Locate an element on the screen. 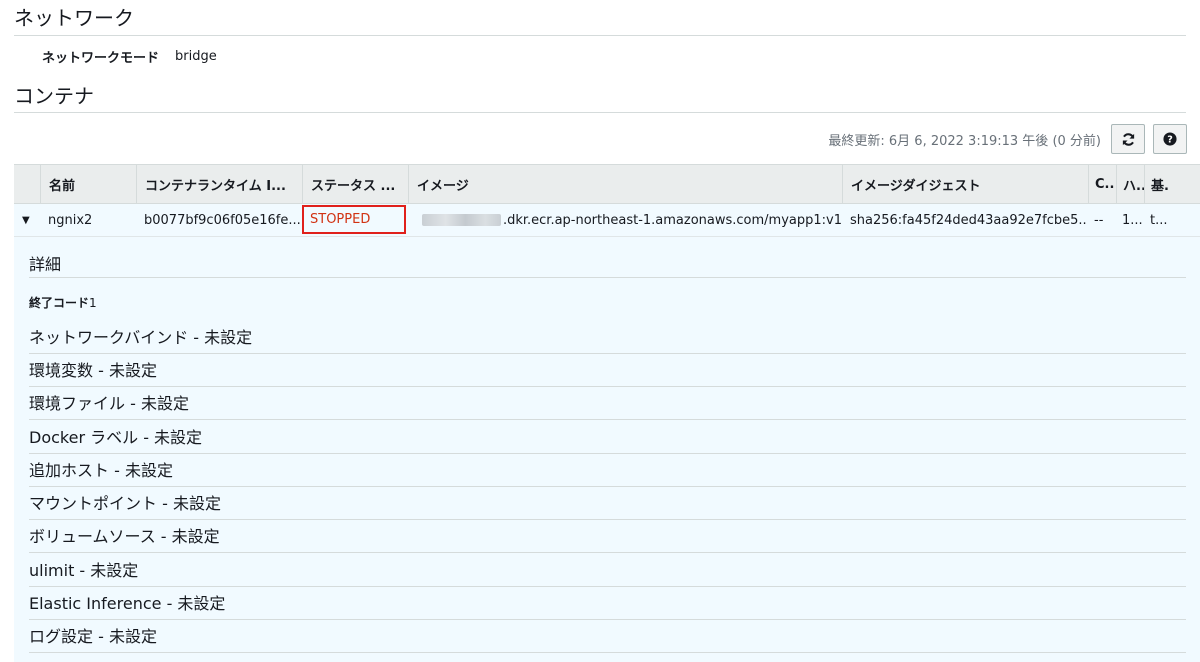  detail-elastic-inference: Elastic Inference - 未設定 is located at coordinates (127, 604).